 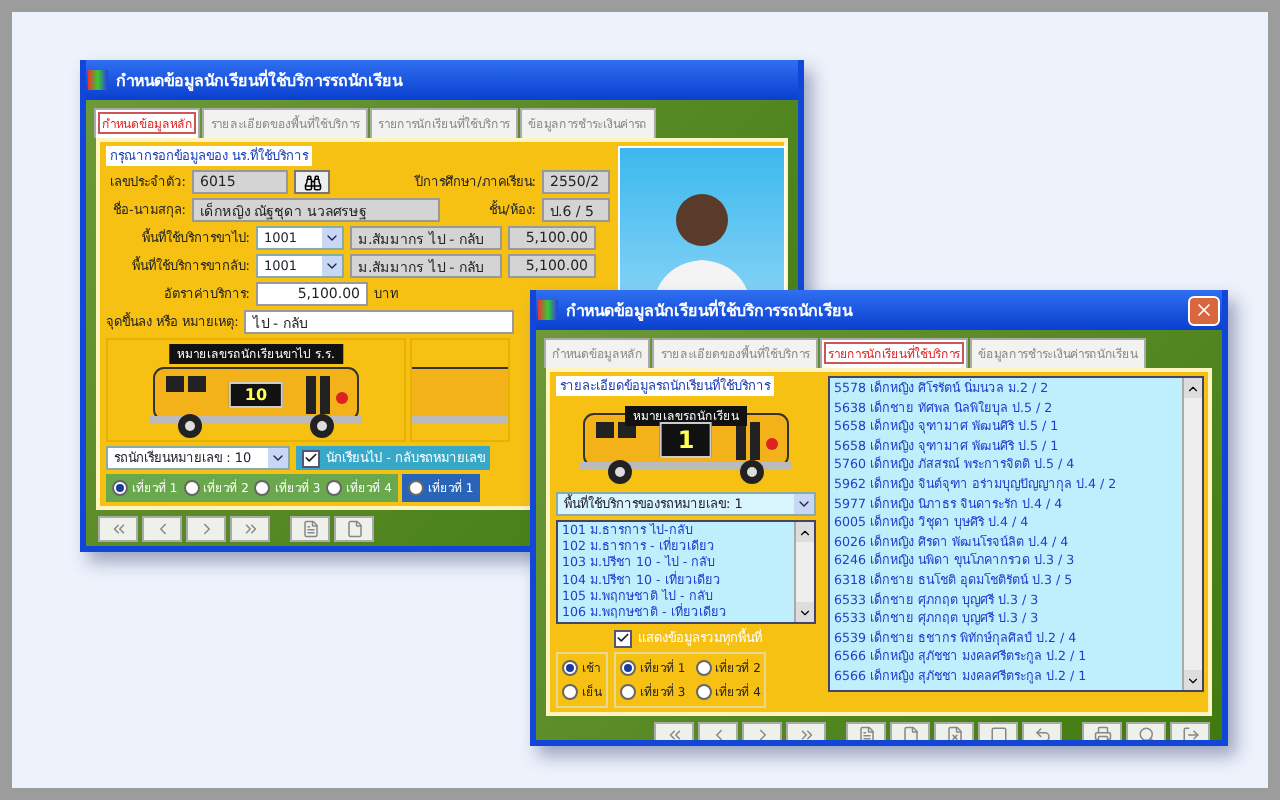 I want to click on close-button, so click(x=1204, y=310).